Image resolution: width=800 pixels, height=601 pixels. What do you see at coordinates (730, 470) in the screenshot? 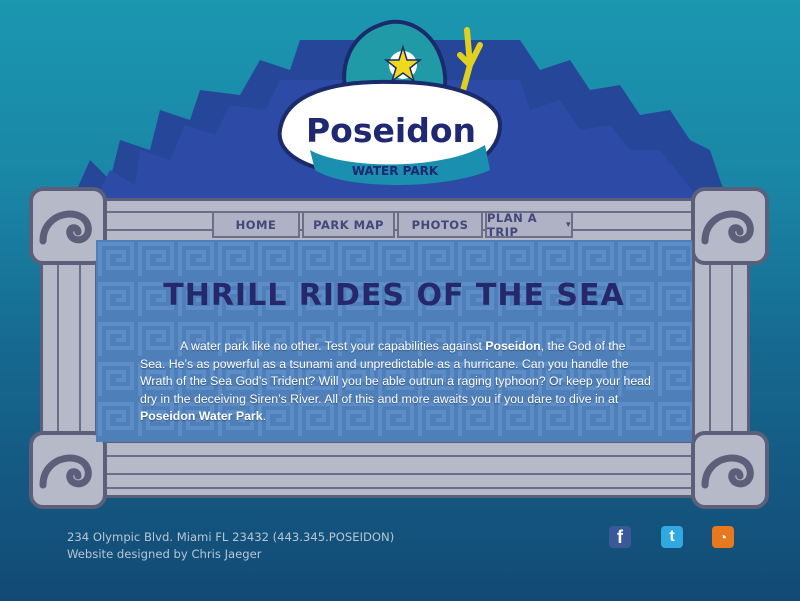
I see `corner-cap-bottom-right` at bounding box center [730, 470].